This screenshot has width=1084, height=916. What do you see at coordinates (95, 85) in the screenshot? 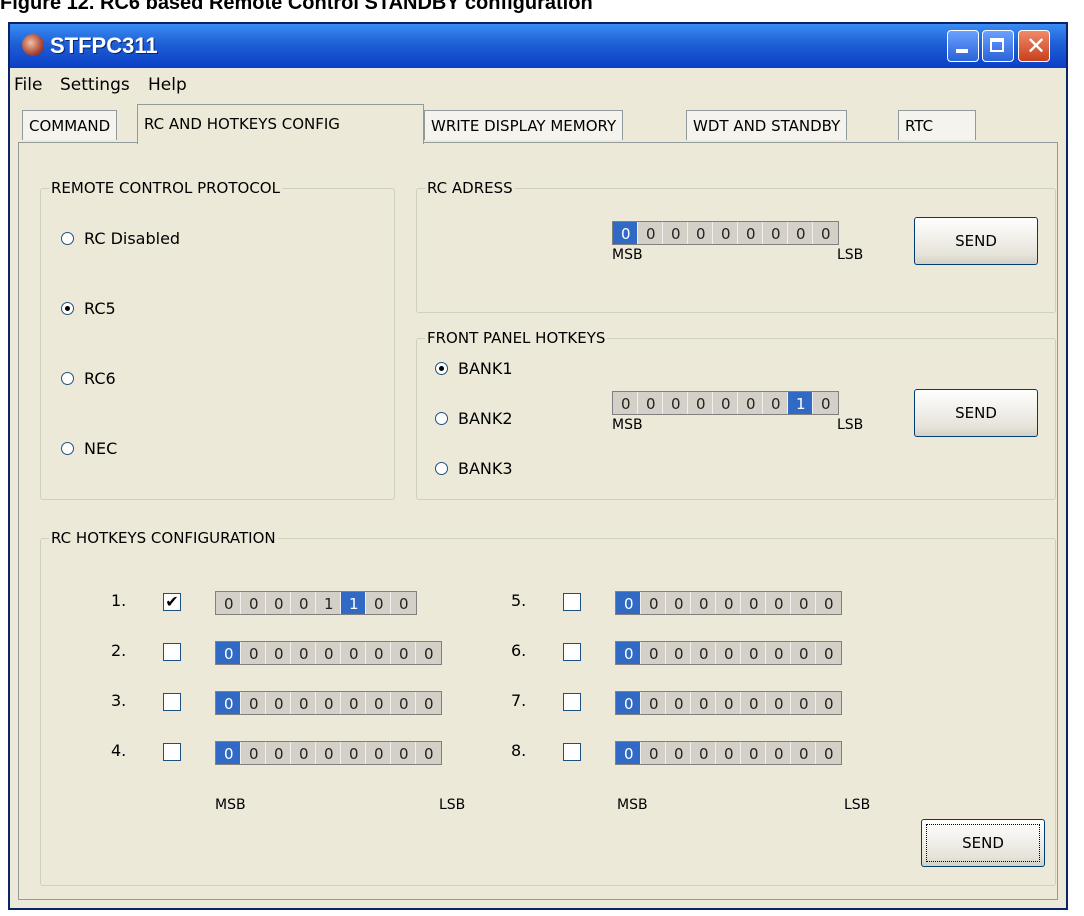
I see `menu-settings: Settings` at bounding box center [95, 85].